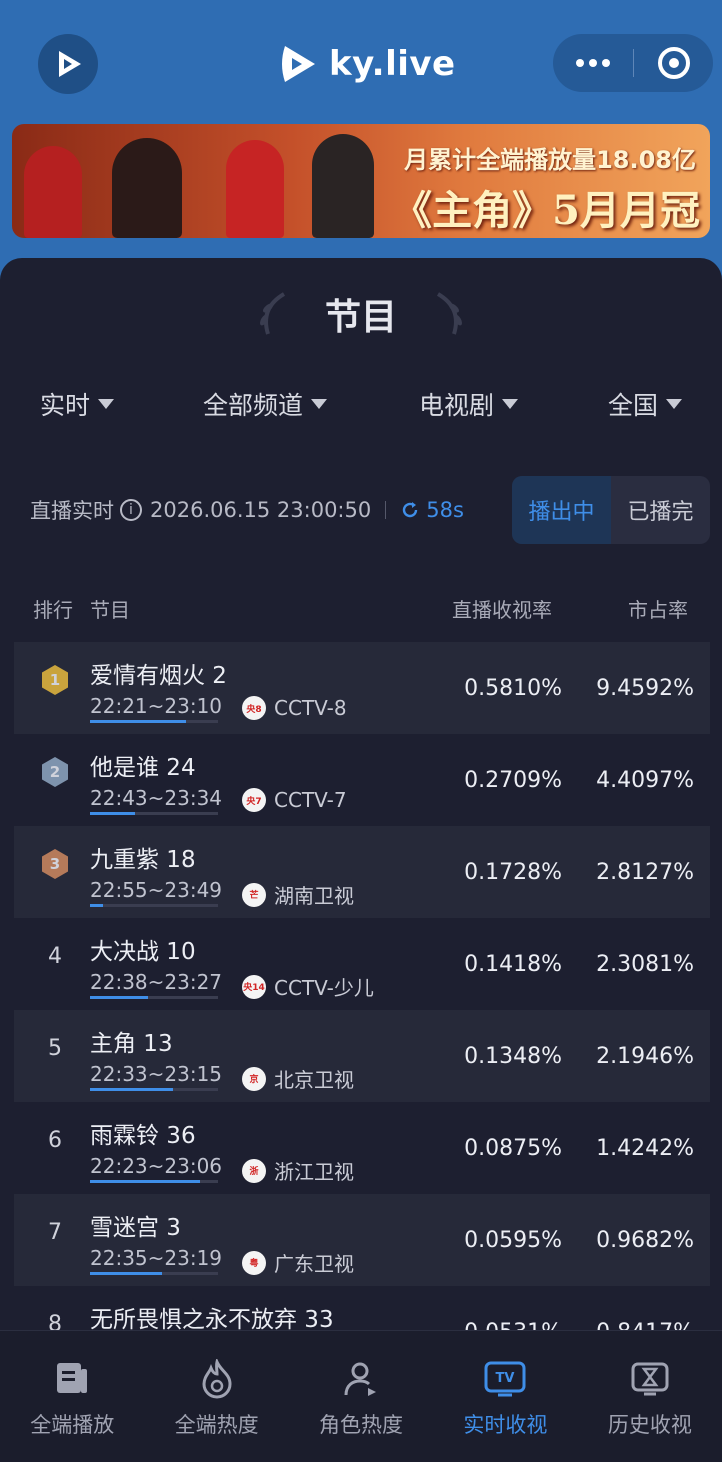 The image size is (722, 1462). What do you see at coordinates (362, 872) in the screenshot?
I see `table-row: 3 九重紫 18 22:55~23:49 芒湖南卫视 0.1728% 2.8127%` at bounding box center [362, 872].